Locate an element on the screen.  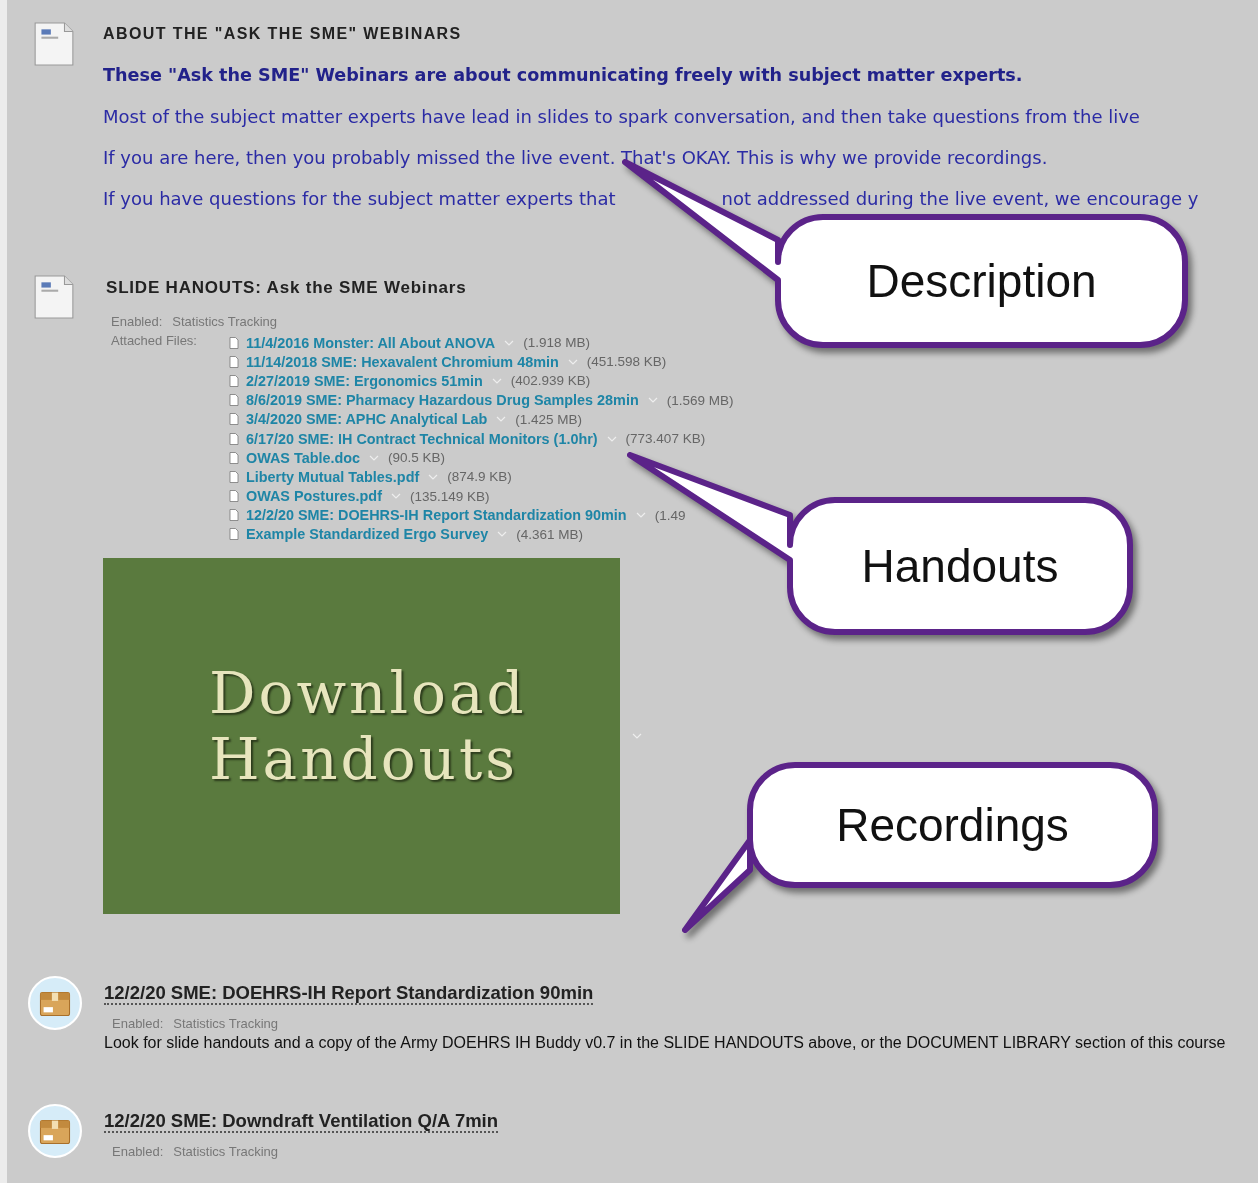
section-title: SLIDE HANOUTS: Ask the SME Webinars is located at coordinates (287, 288).